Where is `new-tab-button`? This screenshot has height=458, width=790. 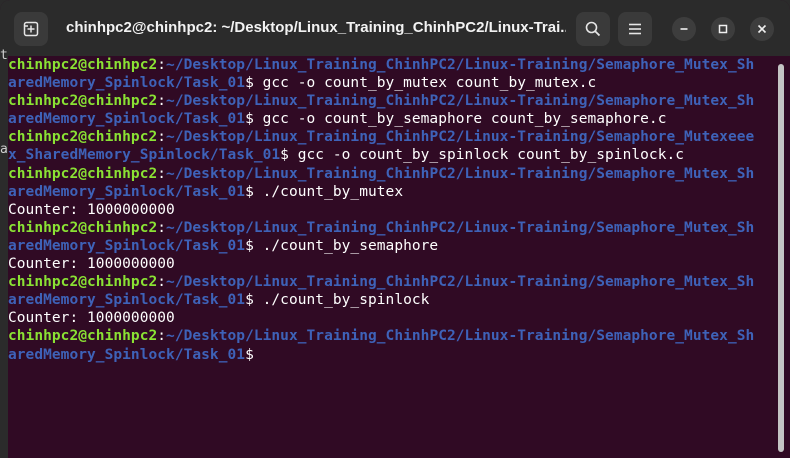 new-tab-button is located at coordinates (31, 29).